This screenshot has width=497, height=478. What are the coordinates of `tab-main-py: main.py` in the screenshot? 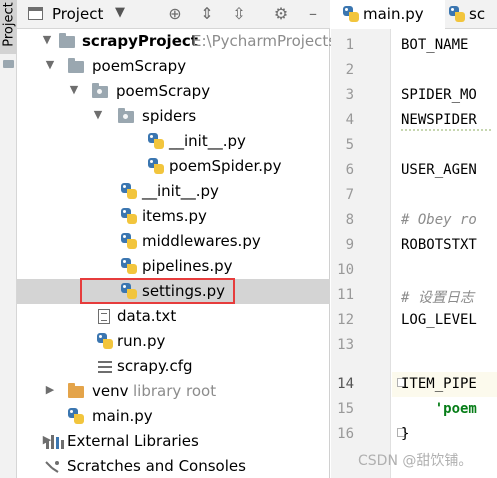 It's located at (388, 14).